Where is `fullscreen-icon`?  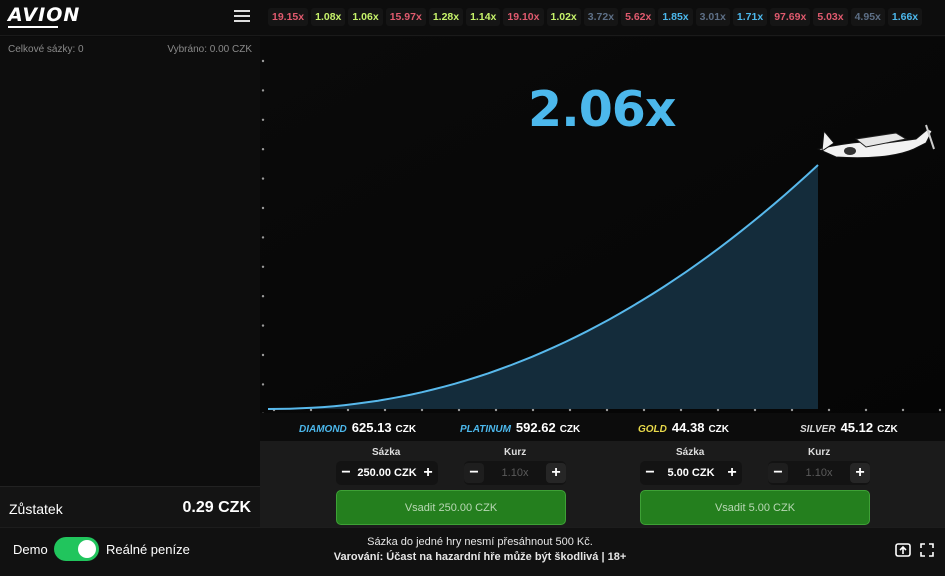 fullscreen-icon is located at coordinates (927, 550).